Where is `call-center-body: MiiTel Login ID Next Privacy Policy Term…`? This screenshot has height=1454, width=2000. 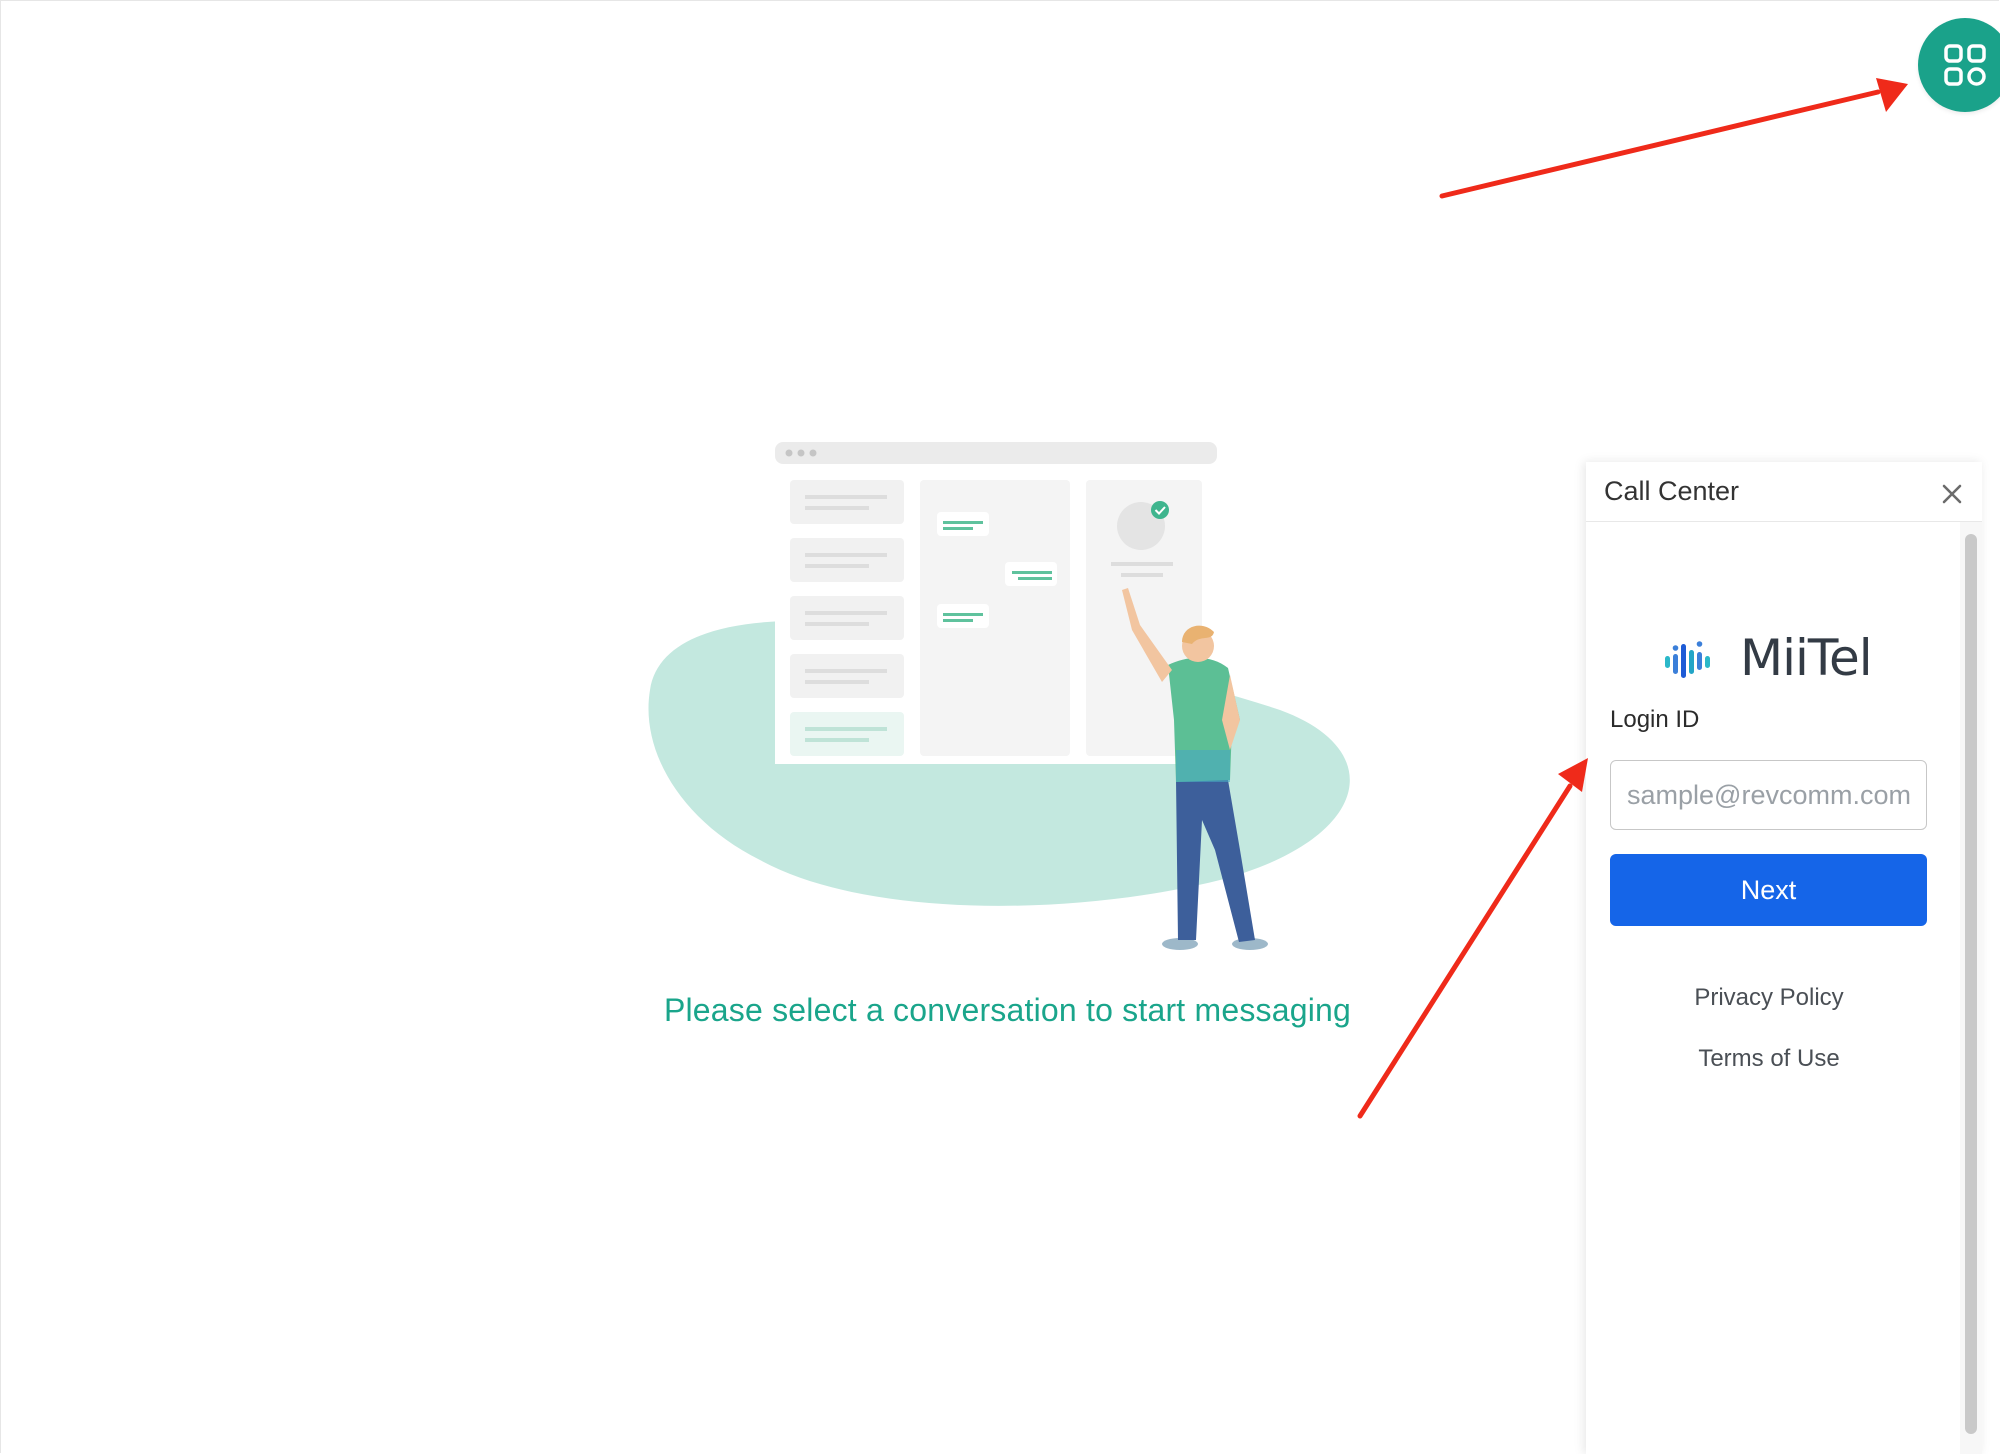
call-center-body: MiiTel Login ID Next Privacy Policy Term… is located at coordinates (1773, 988).